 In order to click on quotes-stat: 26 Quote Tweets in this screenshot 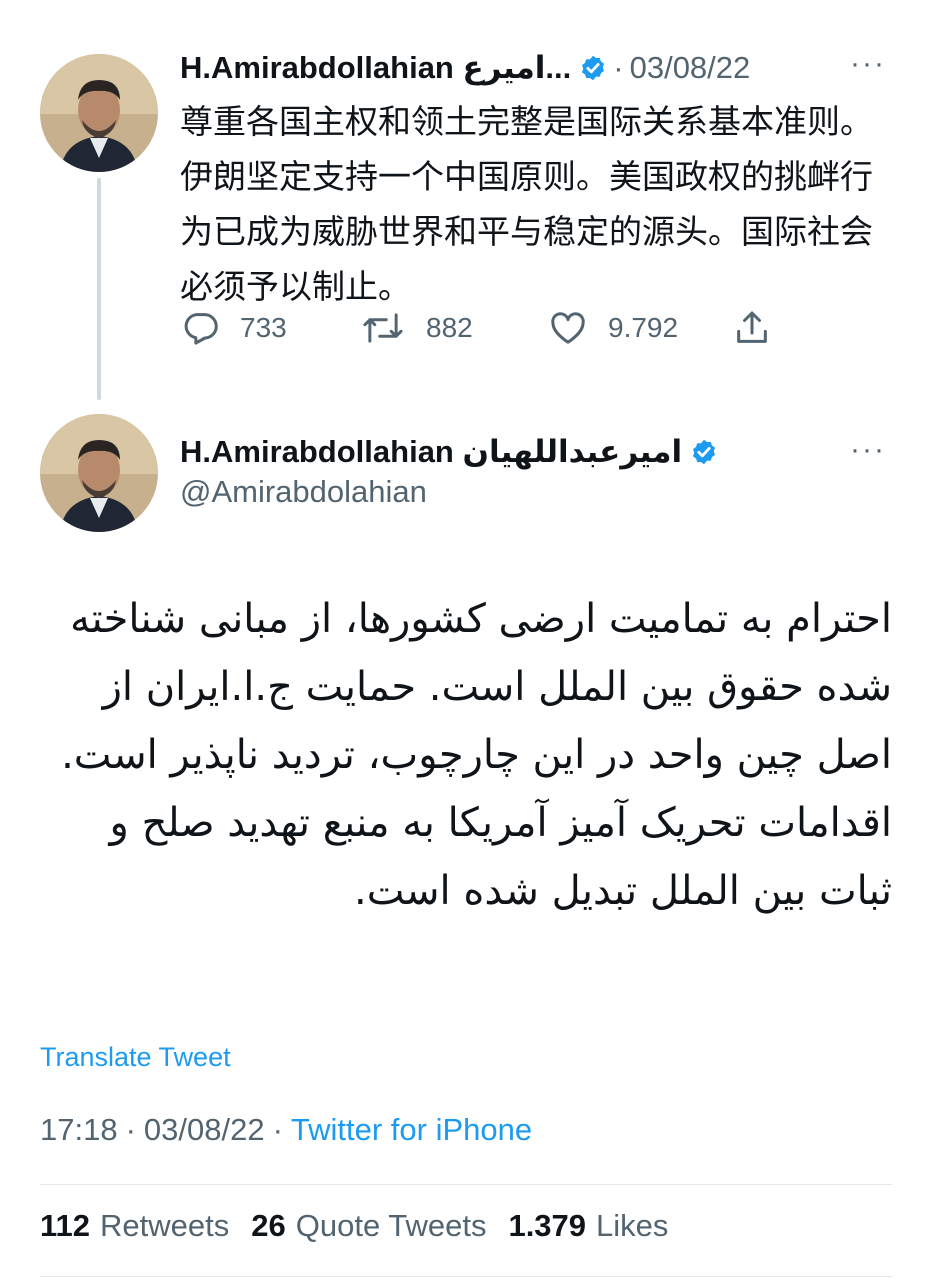, I will do `click(379, 1226)`.